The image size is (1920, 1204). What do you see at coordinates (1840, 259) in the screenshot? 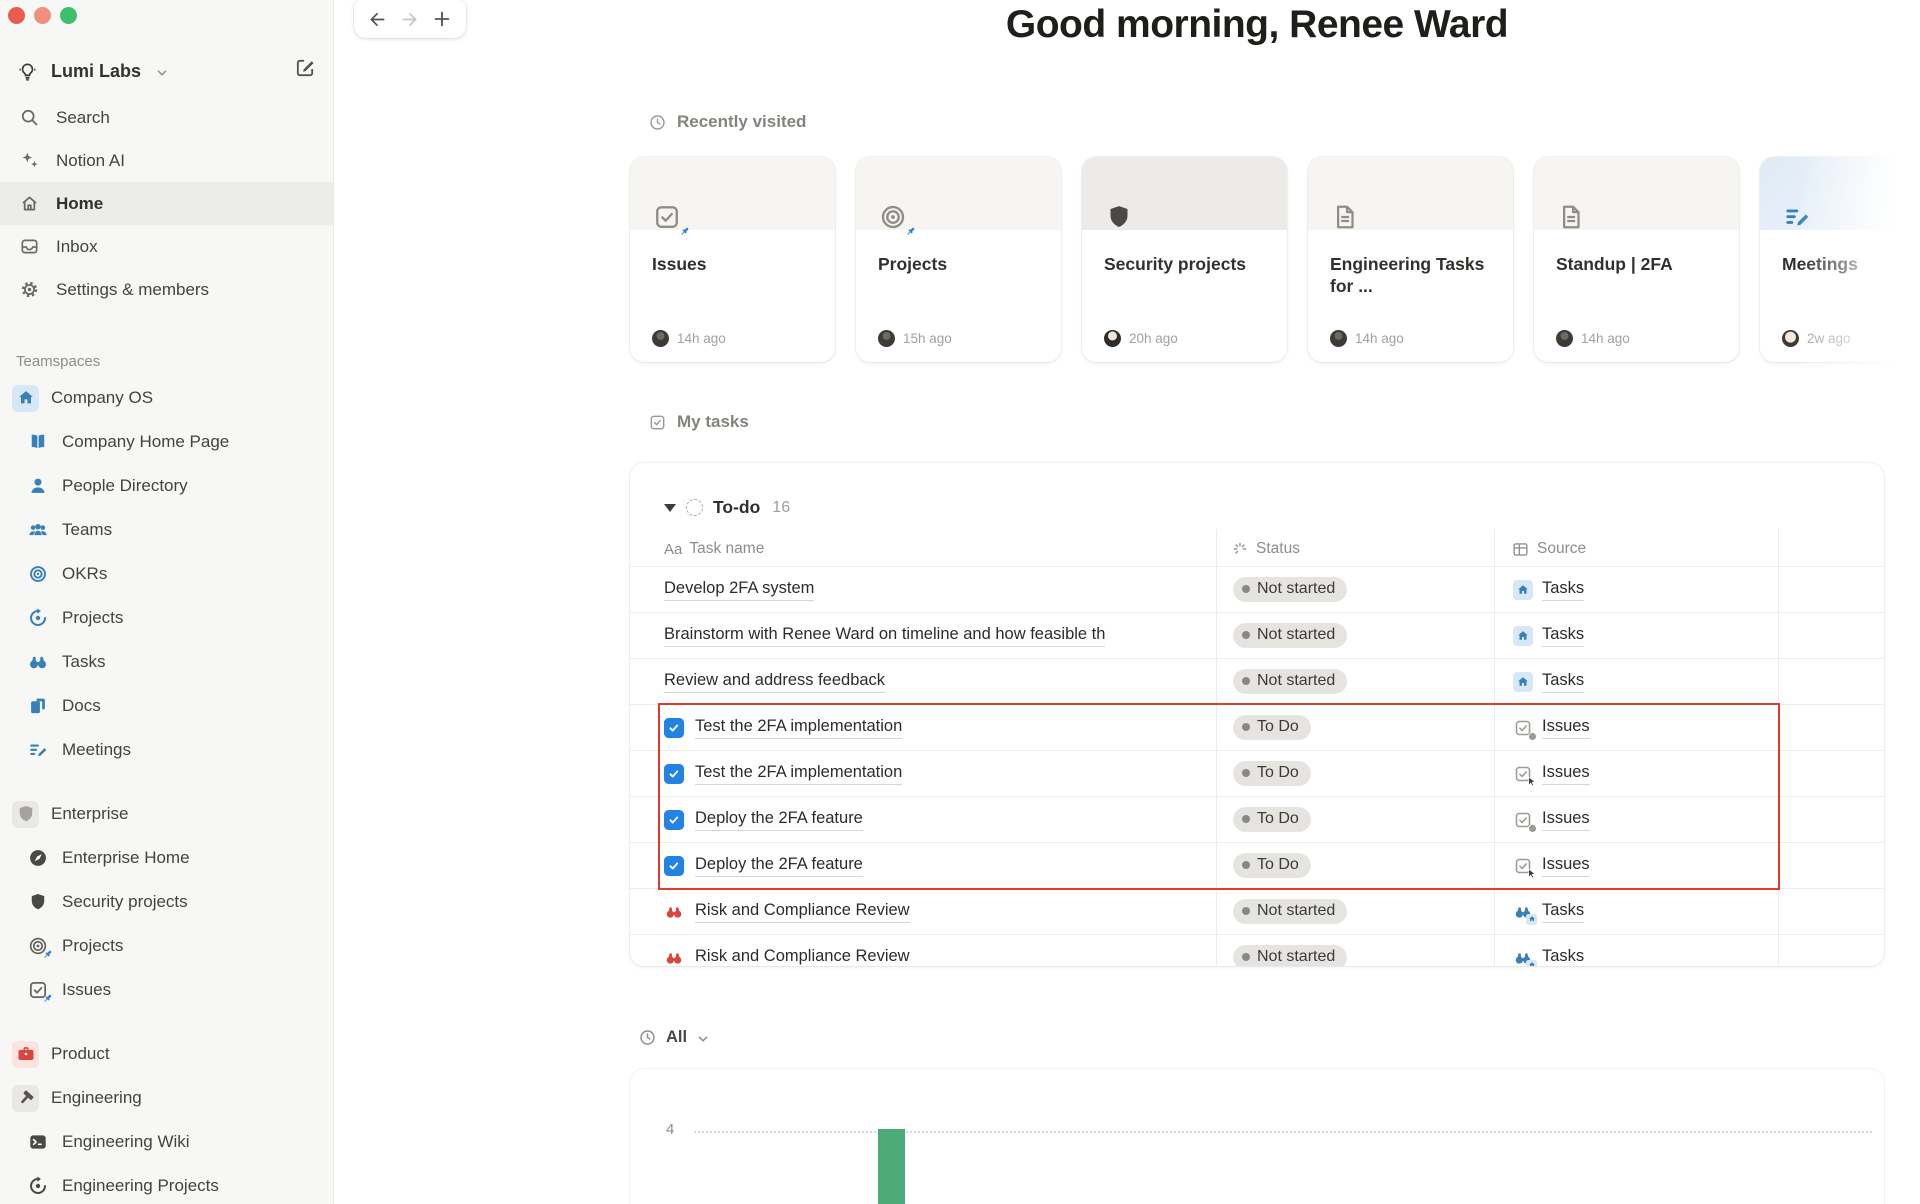
I see `recent-card-meetings: Meetings 2w ago` at bounding box center [1840, 259].